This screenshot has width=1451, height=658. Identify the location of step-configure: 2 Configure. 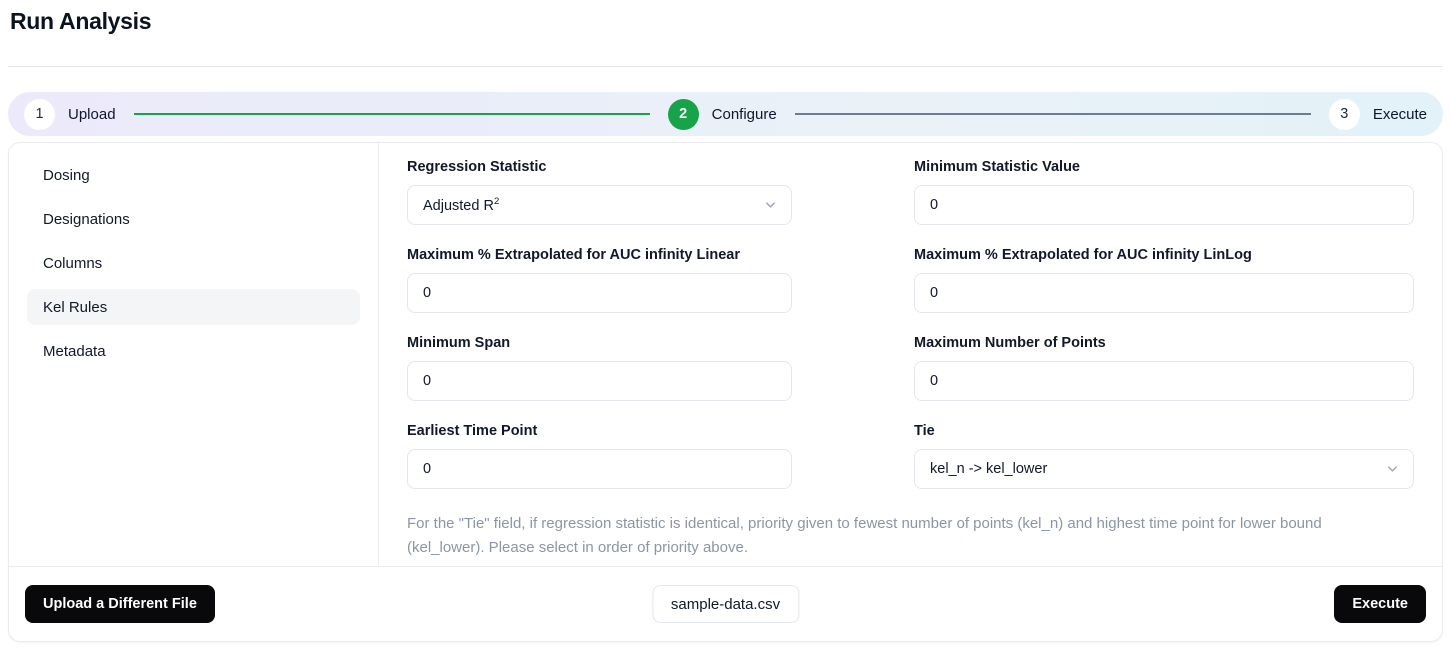
(722, 114).